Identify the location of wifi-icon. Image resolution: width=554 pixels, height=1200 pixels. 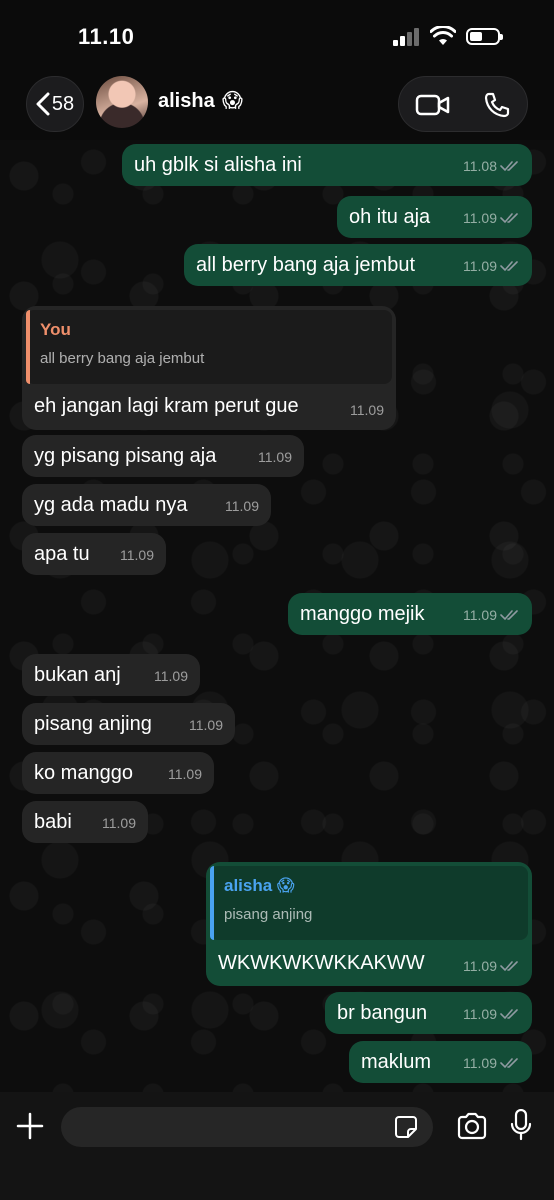
(443, 35).